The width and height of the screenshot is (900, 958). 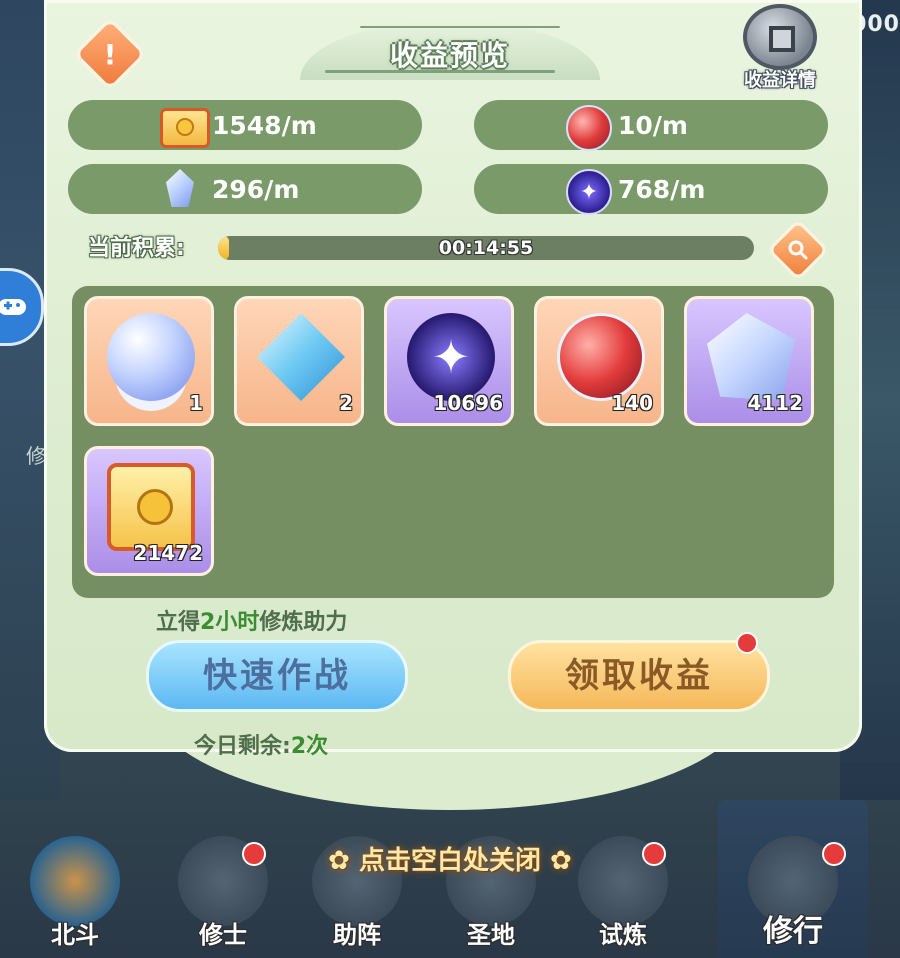 I want to click on nav-label: 试炼, so click(x=623, y=935).